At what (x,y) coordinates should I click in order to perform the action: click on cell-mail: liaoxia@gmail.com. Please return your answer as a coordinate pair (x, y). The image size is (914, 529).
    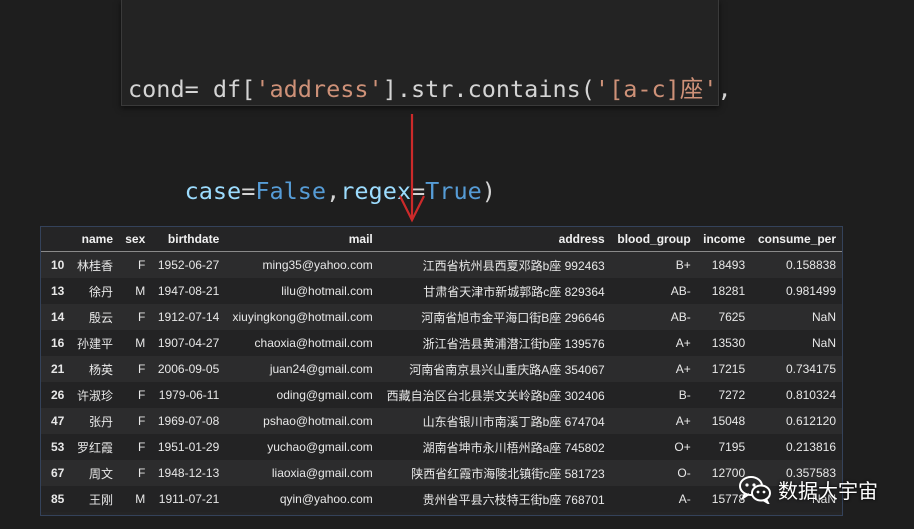
    Looking at the image, I should click on (322, 473).